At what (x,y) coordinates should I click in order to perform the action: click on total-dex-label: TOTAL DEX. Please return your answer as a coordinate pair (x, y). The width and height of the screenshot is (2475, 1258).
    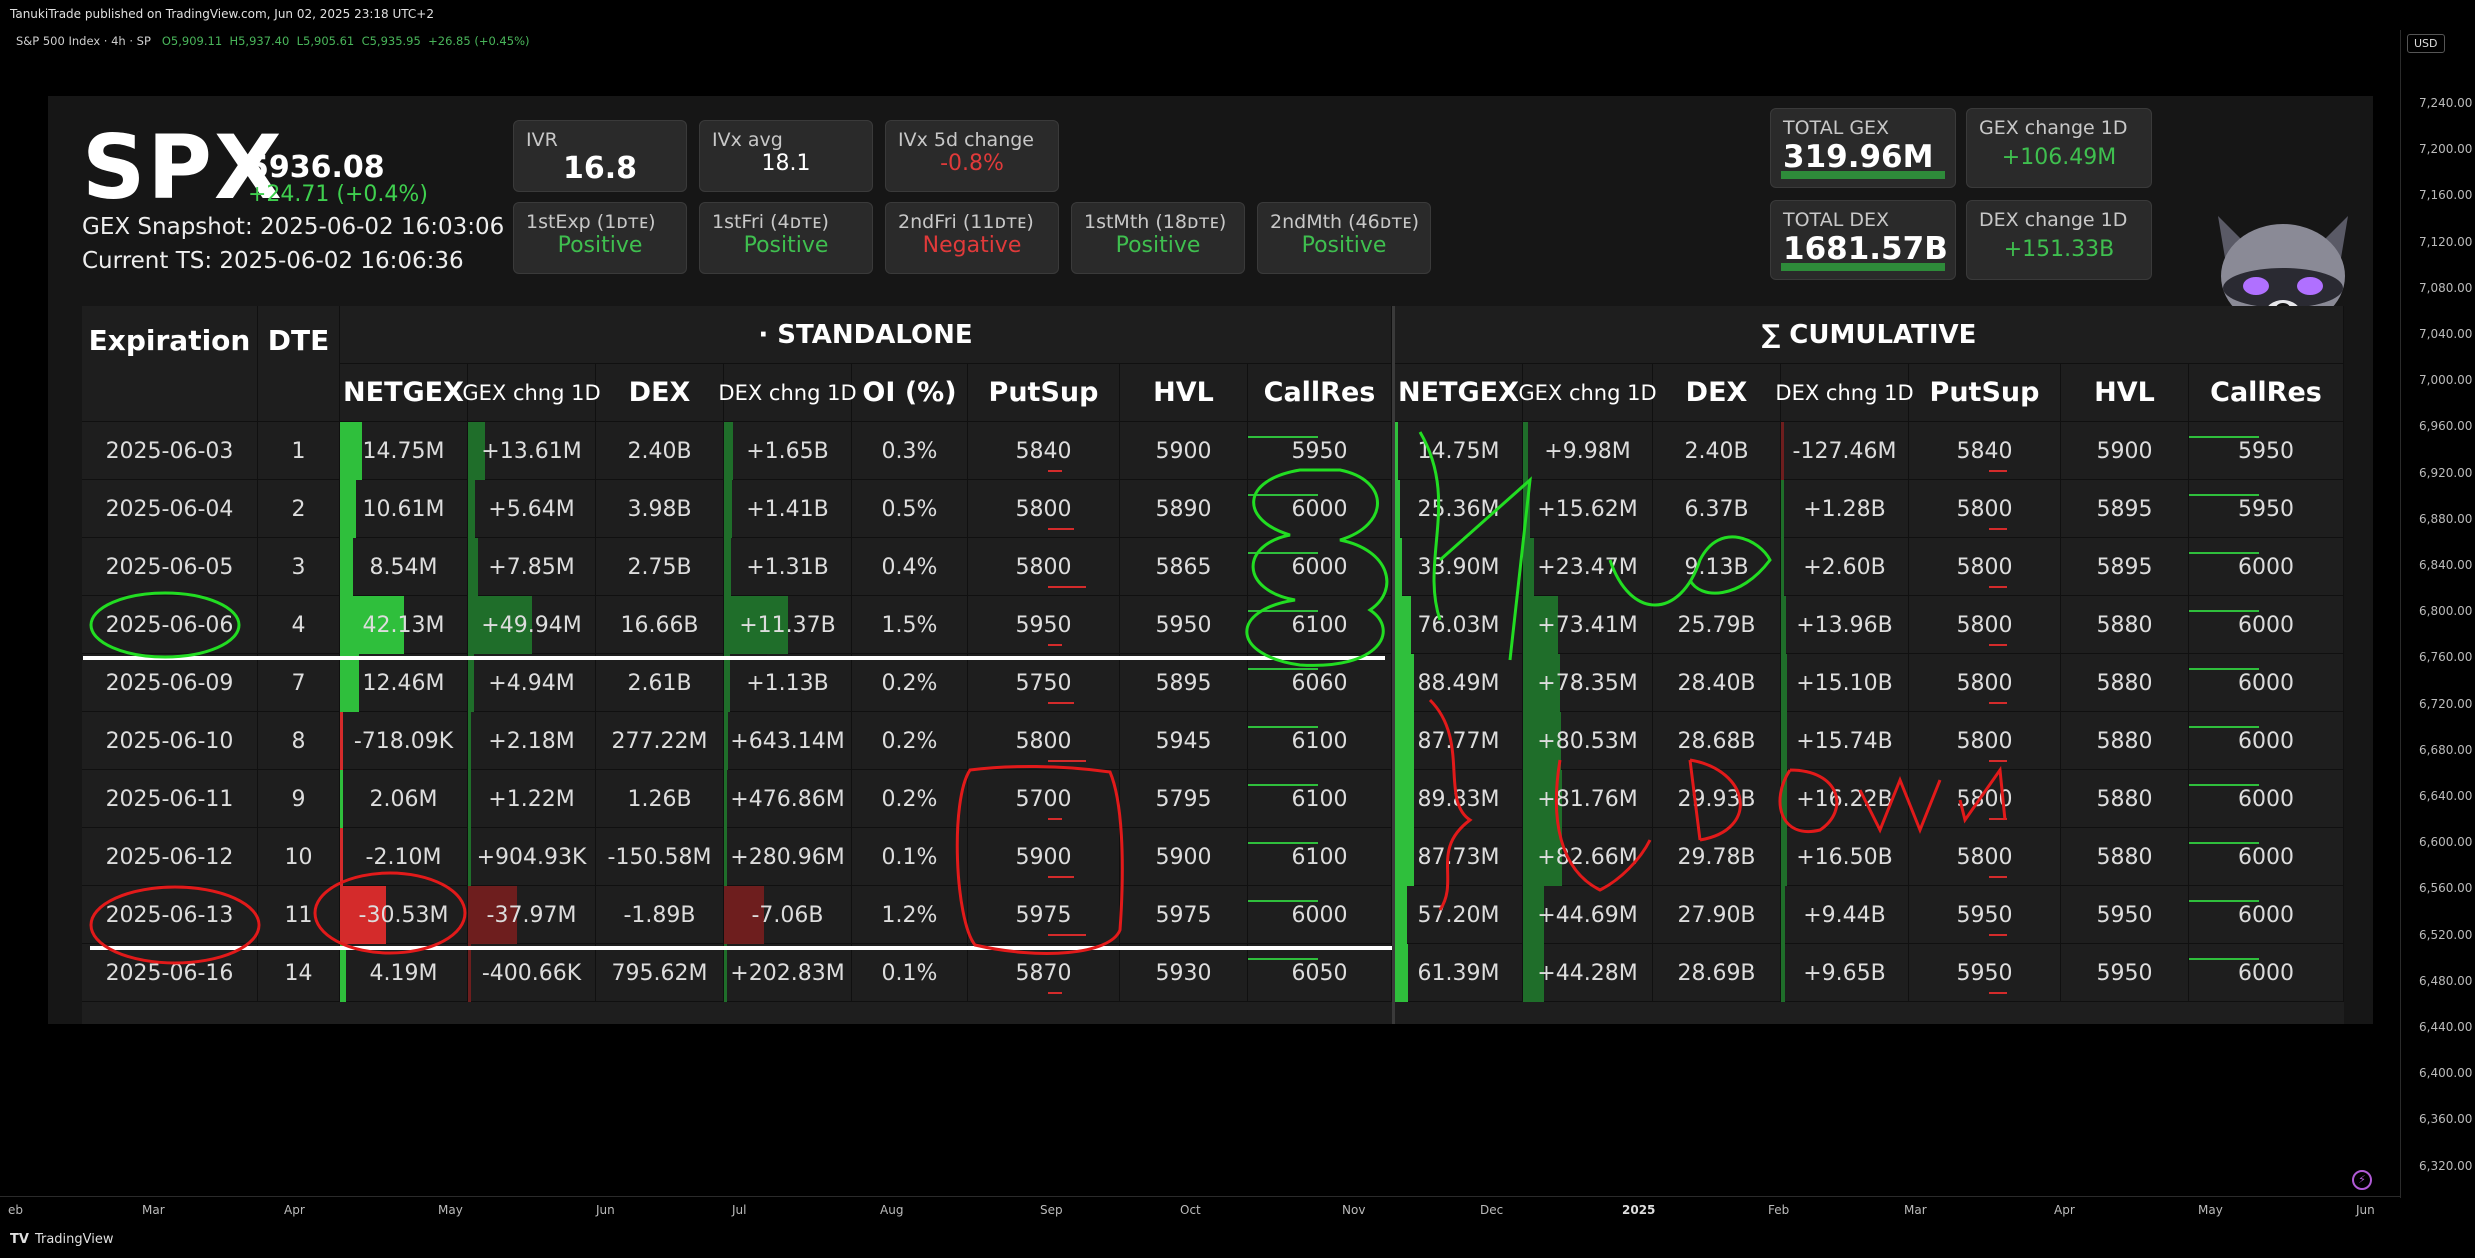
    Looking at the image, I should click on (1836, 220).